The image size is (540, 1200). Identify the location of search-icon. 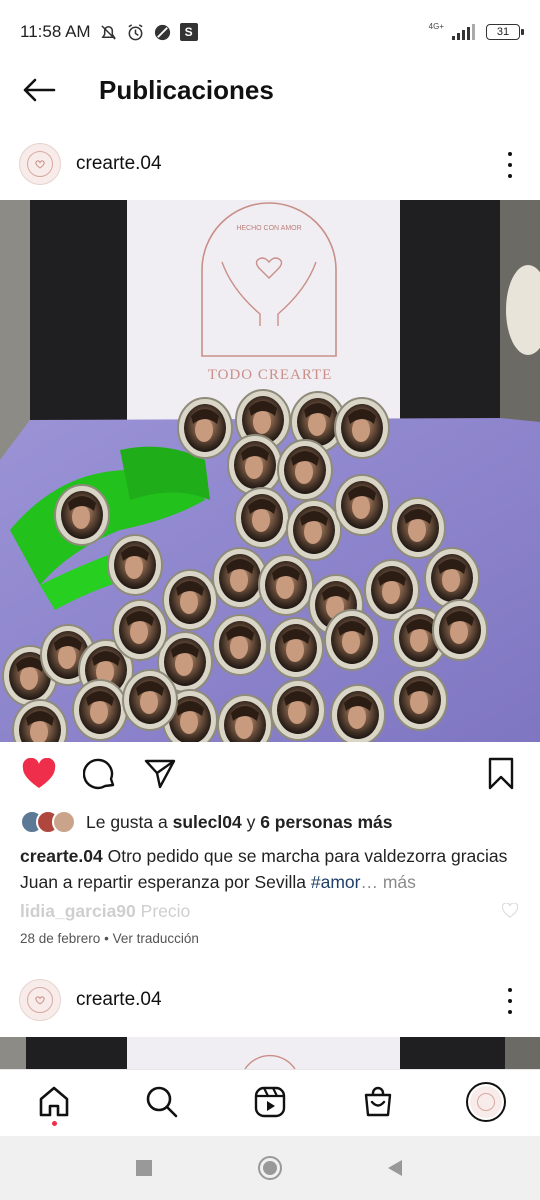
(162, 1102).